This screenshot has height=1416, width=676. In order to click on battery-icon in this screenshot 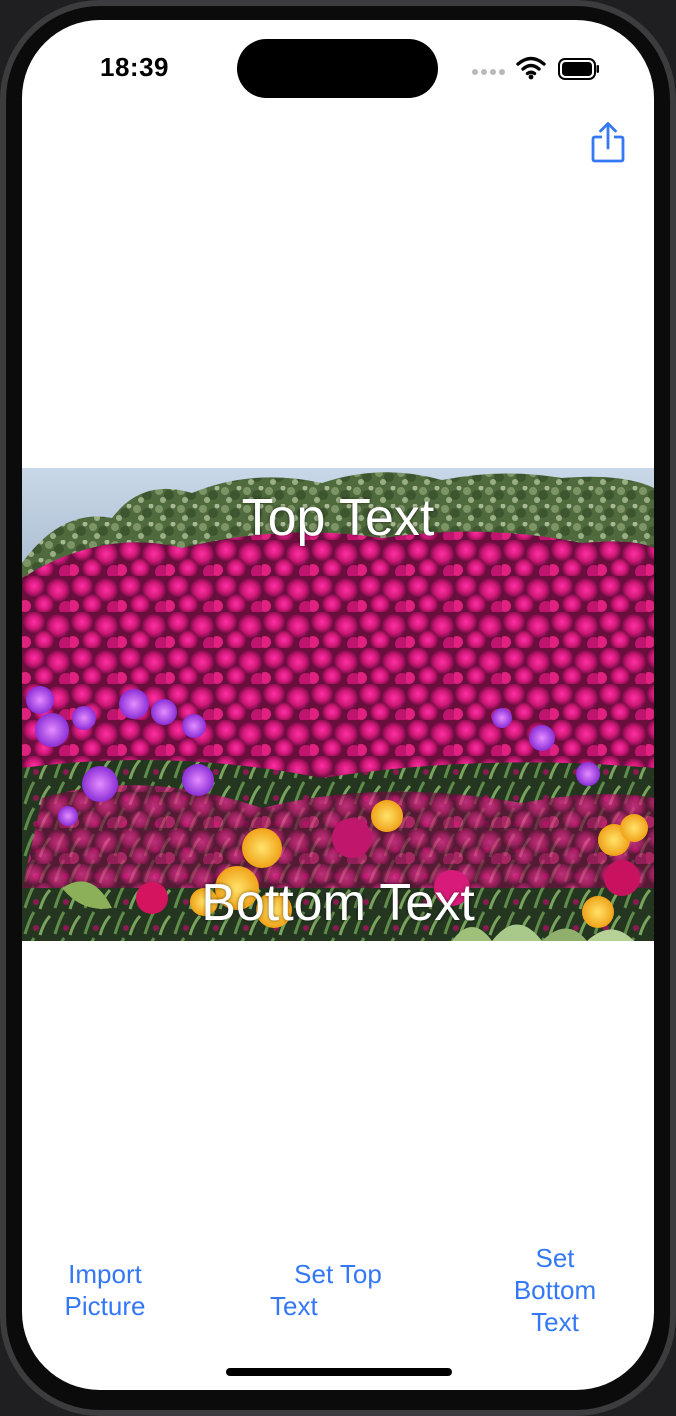, I will do `click(578, 69)`.